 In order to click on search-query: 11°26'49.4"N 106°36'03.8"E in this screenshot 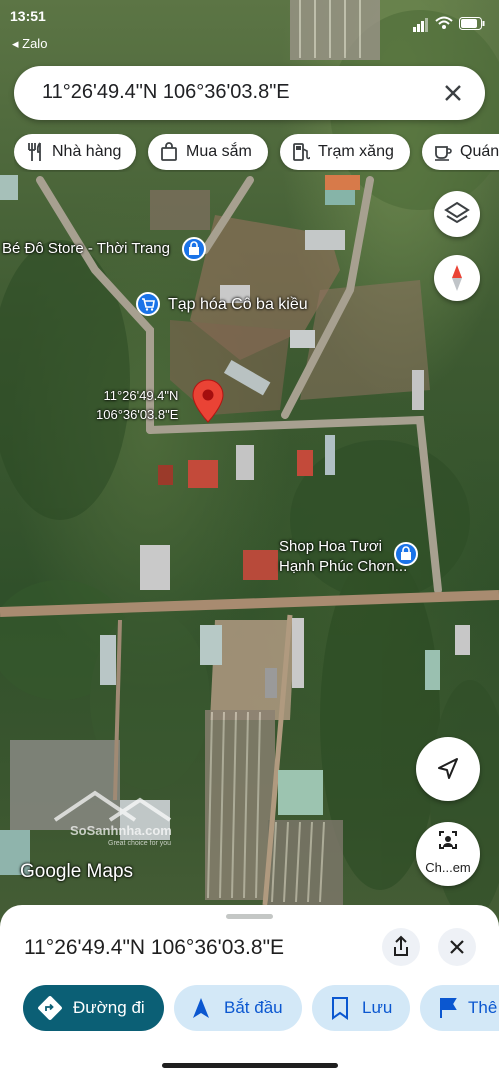, I will do `click(166, 92)`.